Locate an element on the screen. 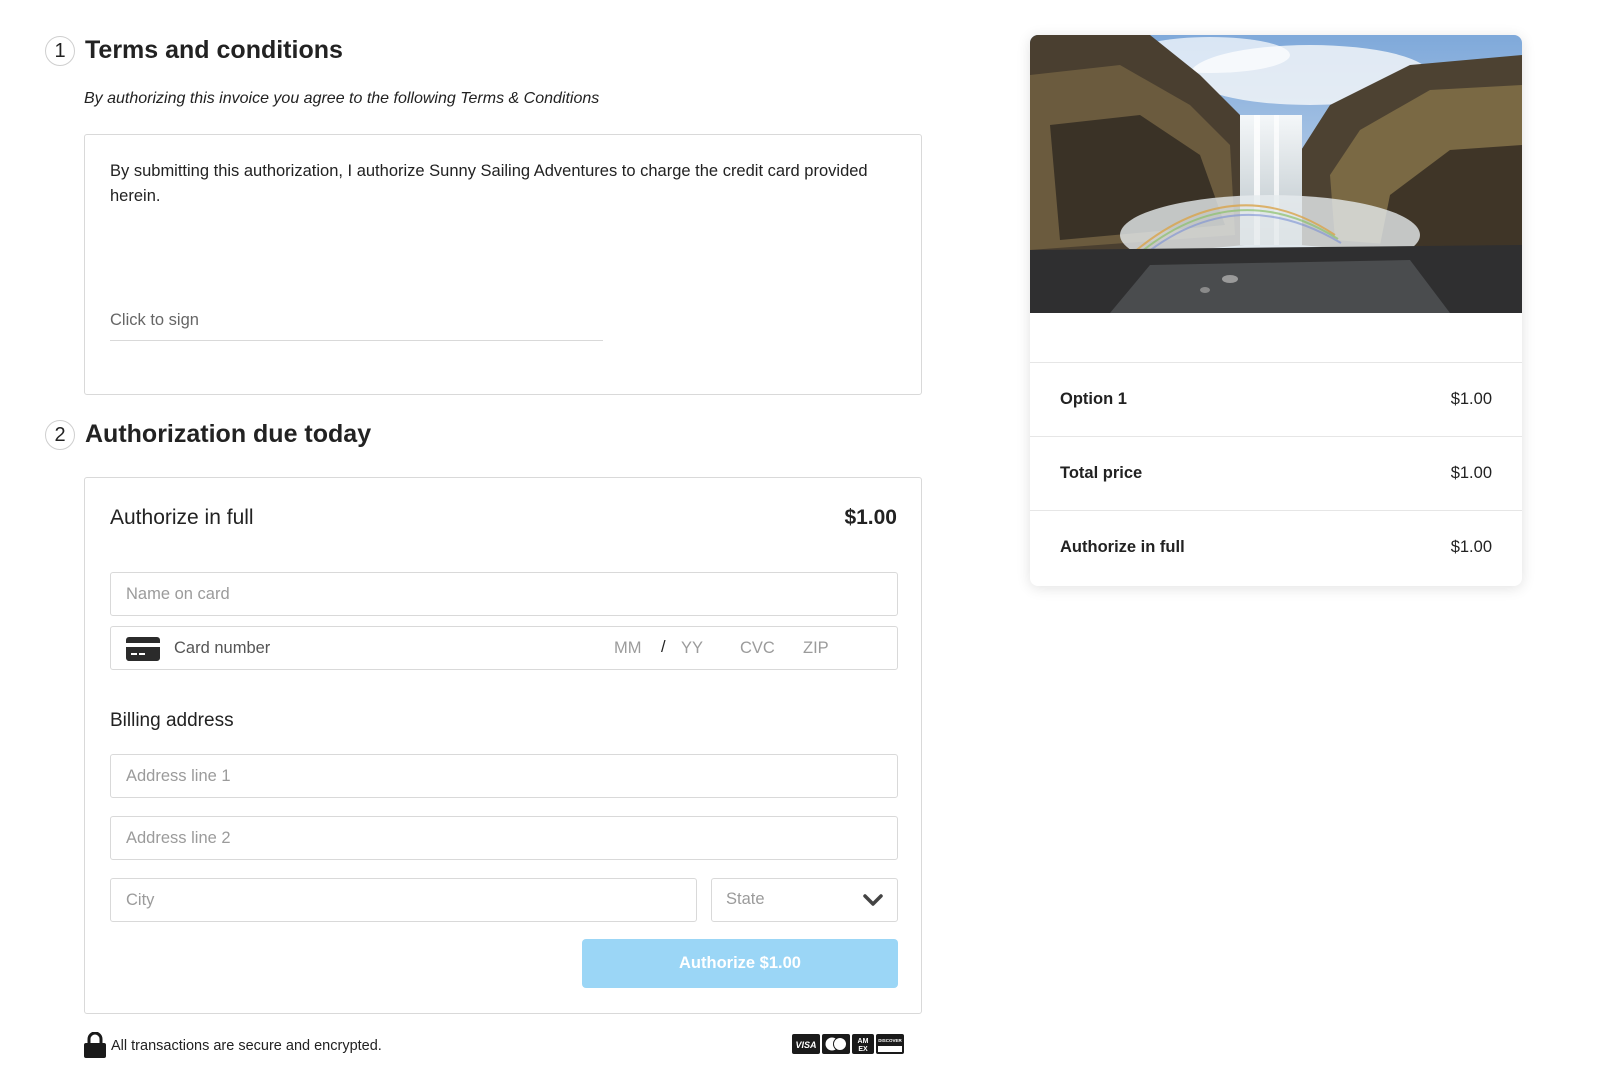  summary-label: Option 1 is located at coordinates (1093, 399).